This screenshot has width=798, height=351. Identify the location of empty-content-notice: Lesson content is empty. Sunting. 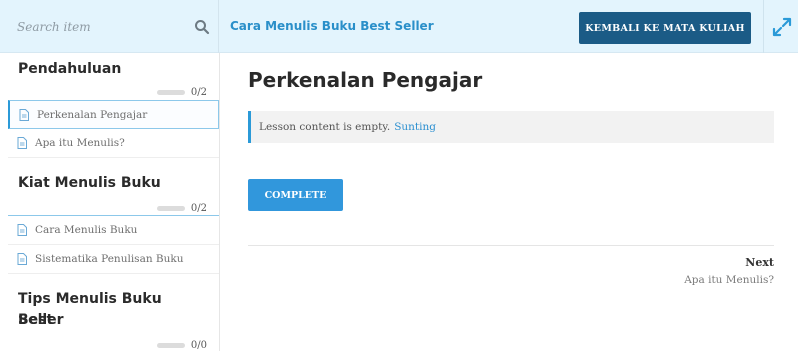
(511, 127).